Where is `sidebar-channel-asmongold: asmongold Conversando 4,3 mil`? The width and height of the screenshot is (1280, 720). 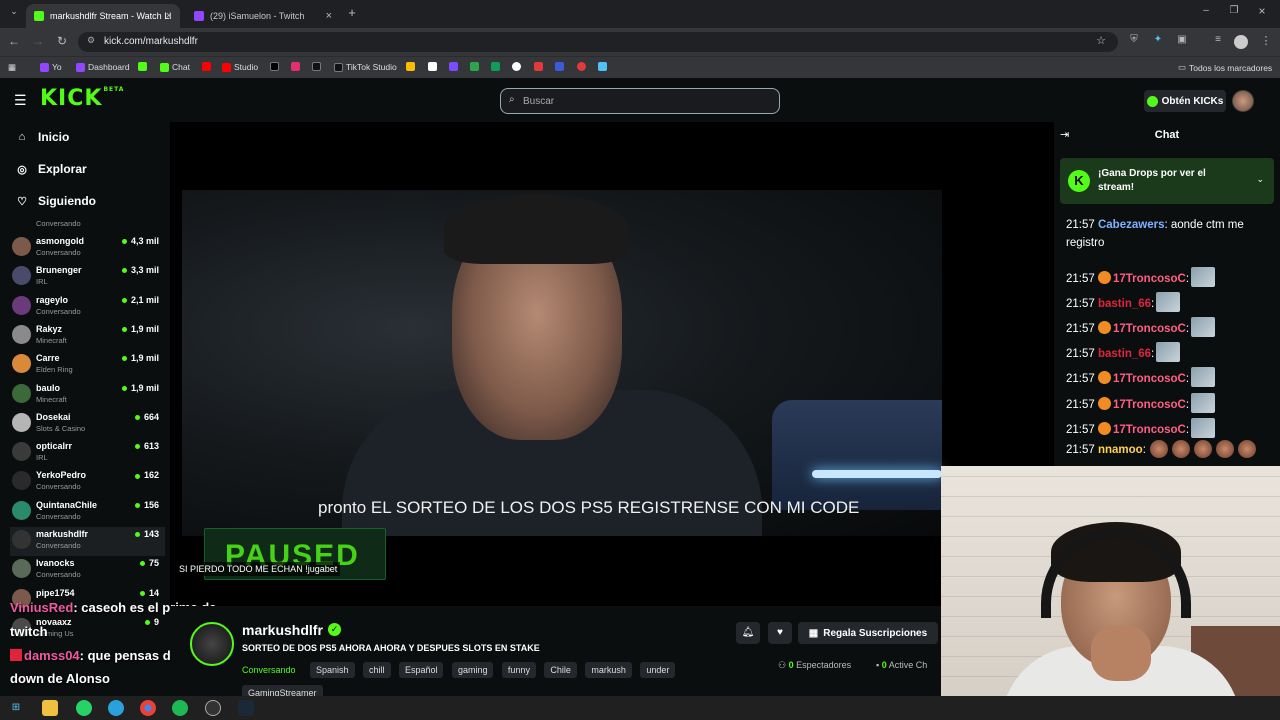
sidebar-channel-asmongold: asmongold Conversando 4,3 mil is located at coordinates (87, 248).